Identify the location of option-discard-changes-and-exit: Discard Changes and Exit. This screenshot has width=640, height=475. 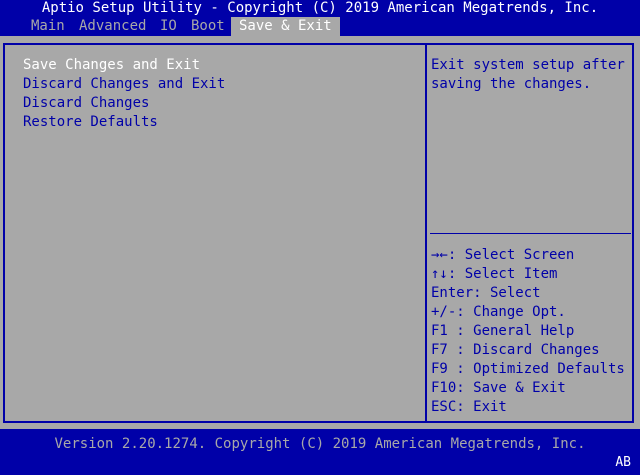
(124, 84).